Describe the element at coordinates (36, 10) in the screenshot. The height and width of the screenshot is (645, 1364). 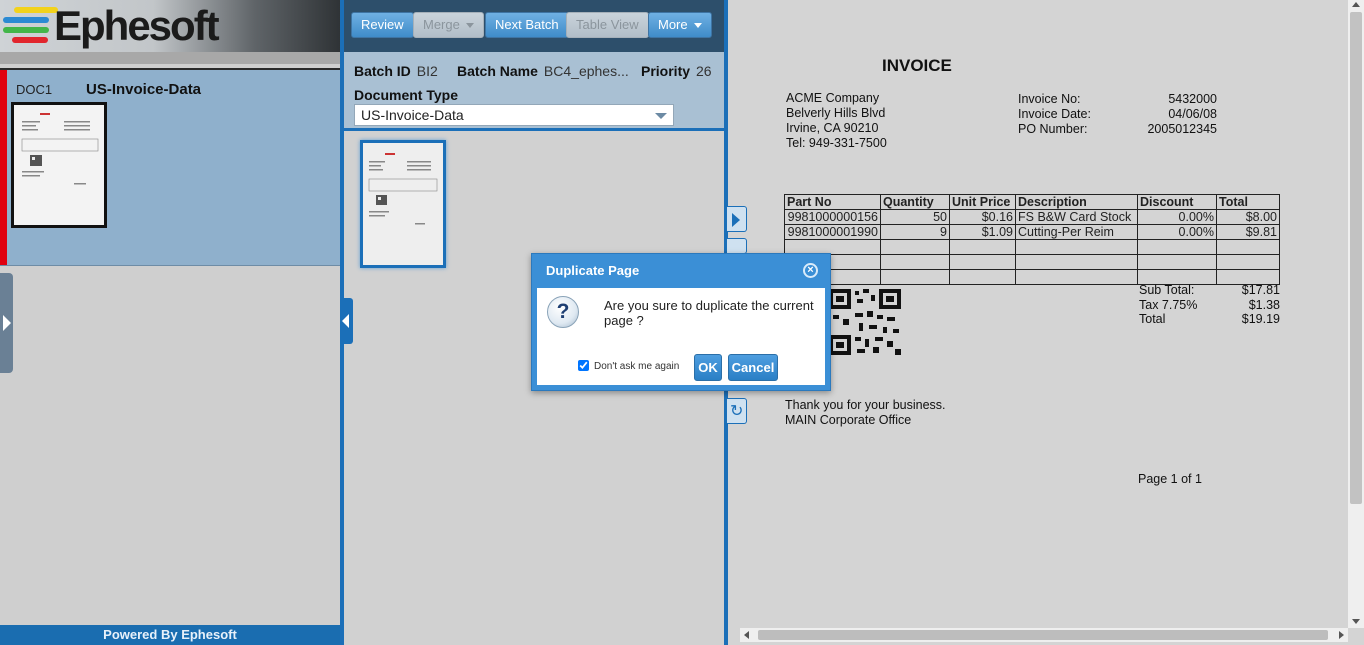
I see `logo-stripe-yellow` at that location.